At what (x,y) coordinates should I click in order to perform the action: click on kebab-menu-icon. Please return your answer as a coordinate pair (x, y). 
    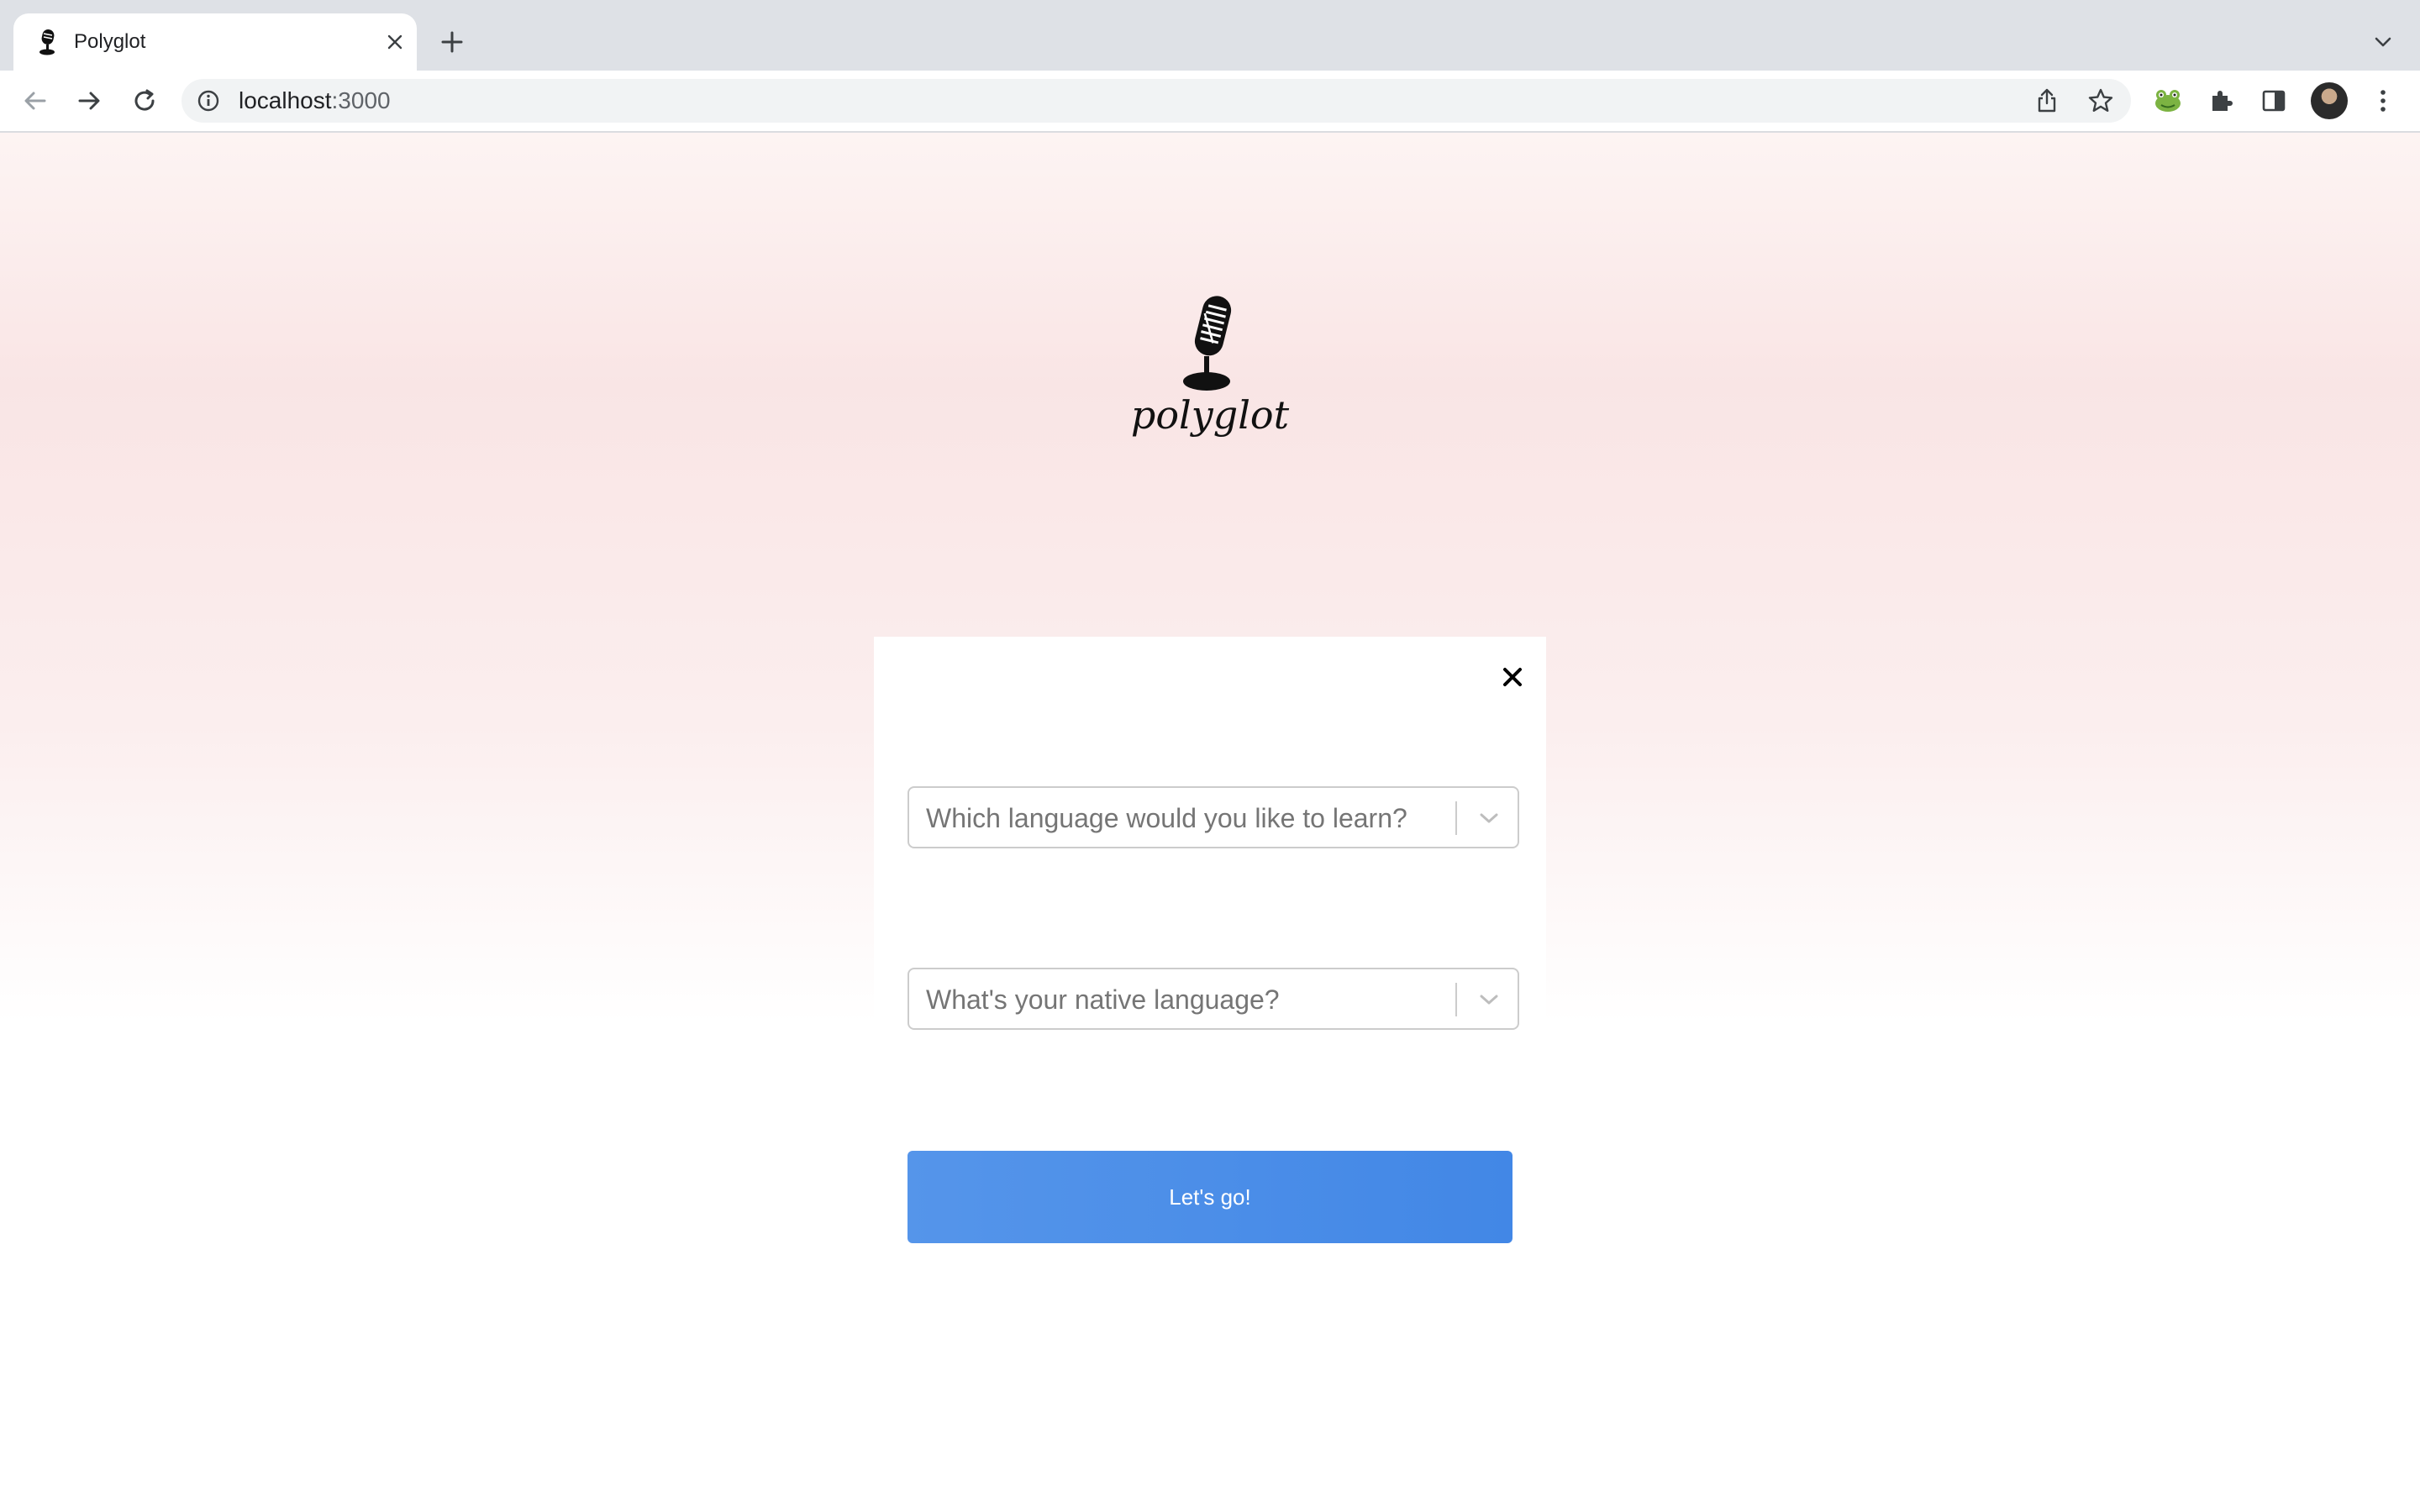
    Looking at the image, I should click on (2384, 100).